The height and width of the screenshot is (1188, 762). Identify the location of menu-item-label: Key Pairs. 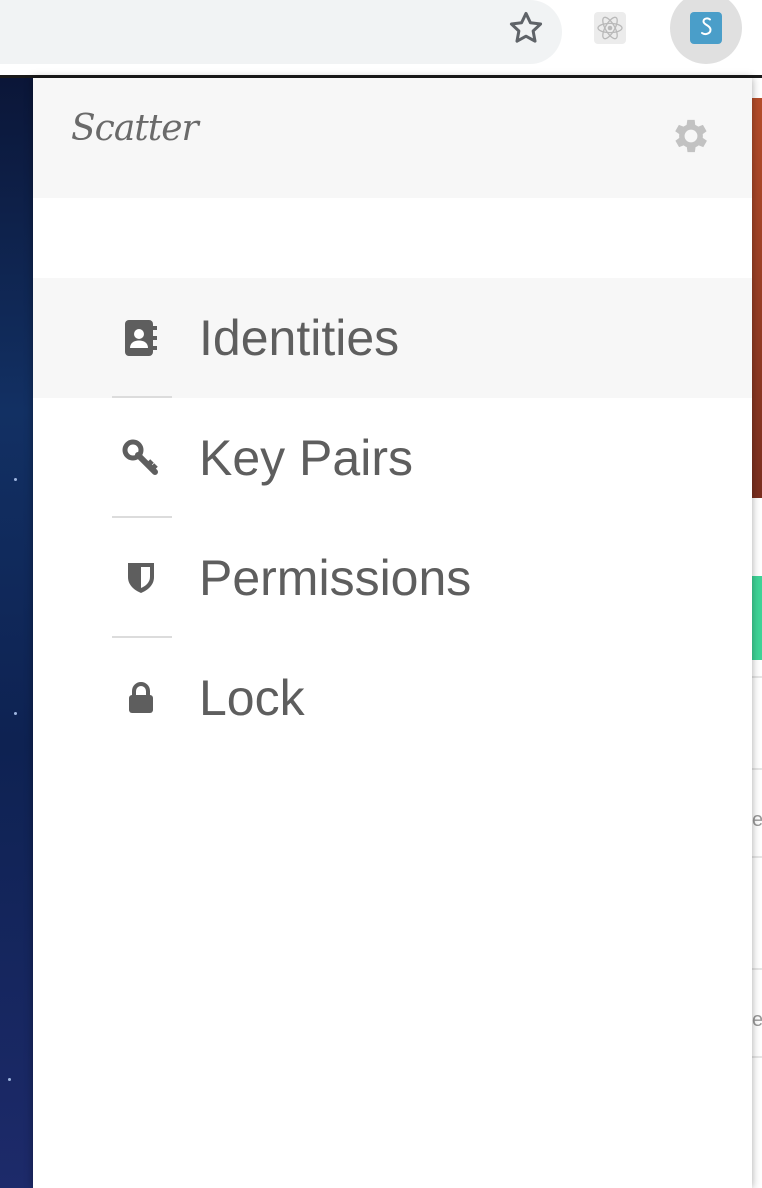
(306, 458).